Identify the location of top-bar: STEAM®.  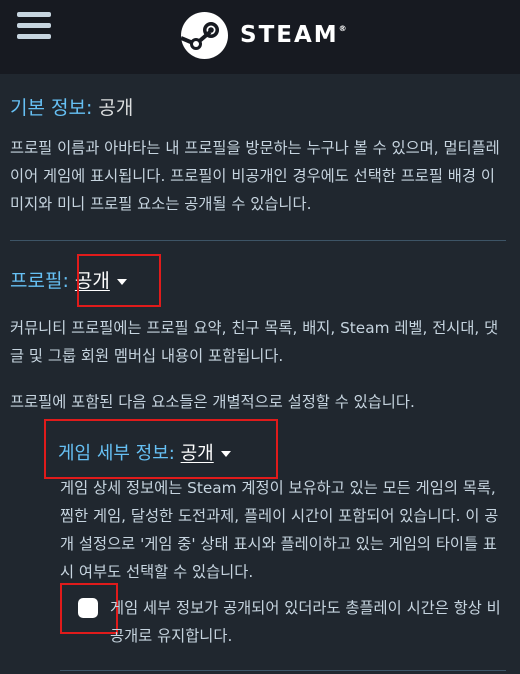
(260, 37).